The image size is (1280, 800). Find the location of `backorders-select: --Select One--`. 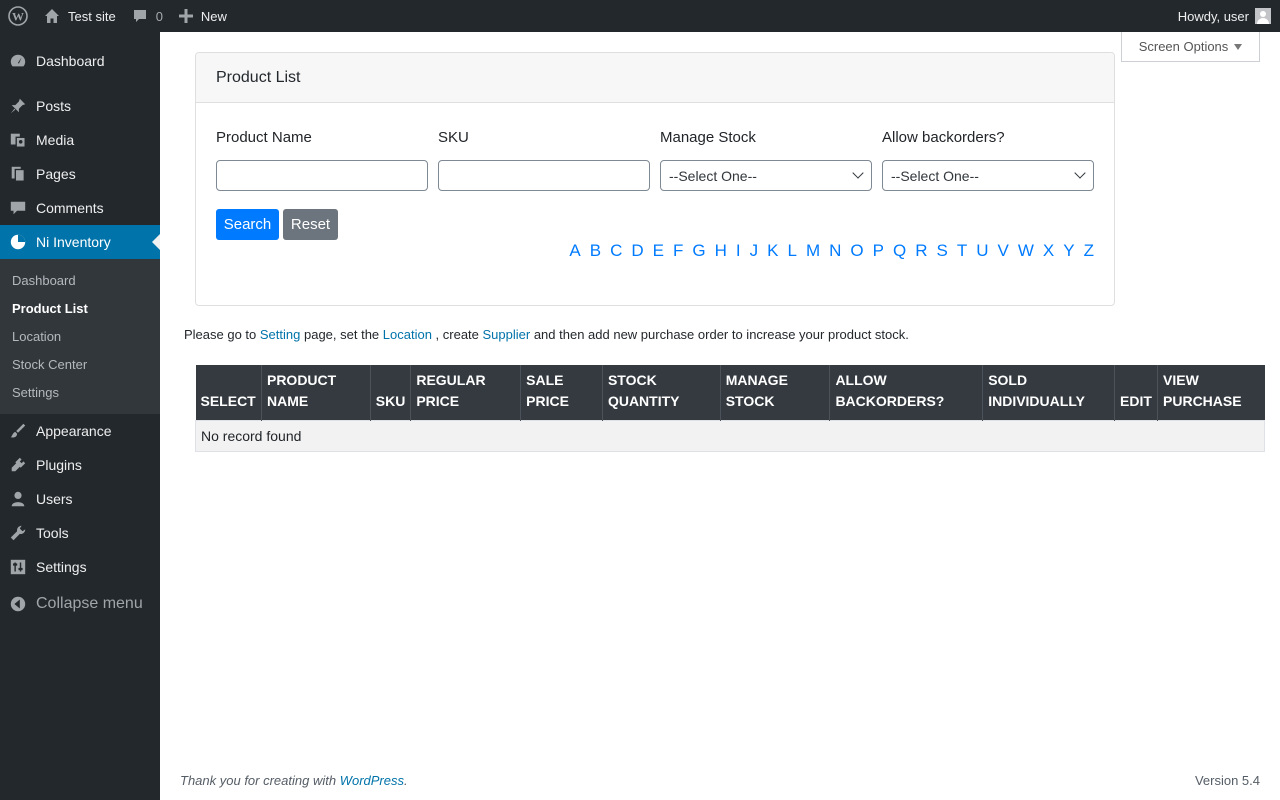

backorders-select: --Select One-- is located at coordinates (988, 175).